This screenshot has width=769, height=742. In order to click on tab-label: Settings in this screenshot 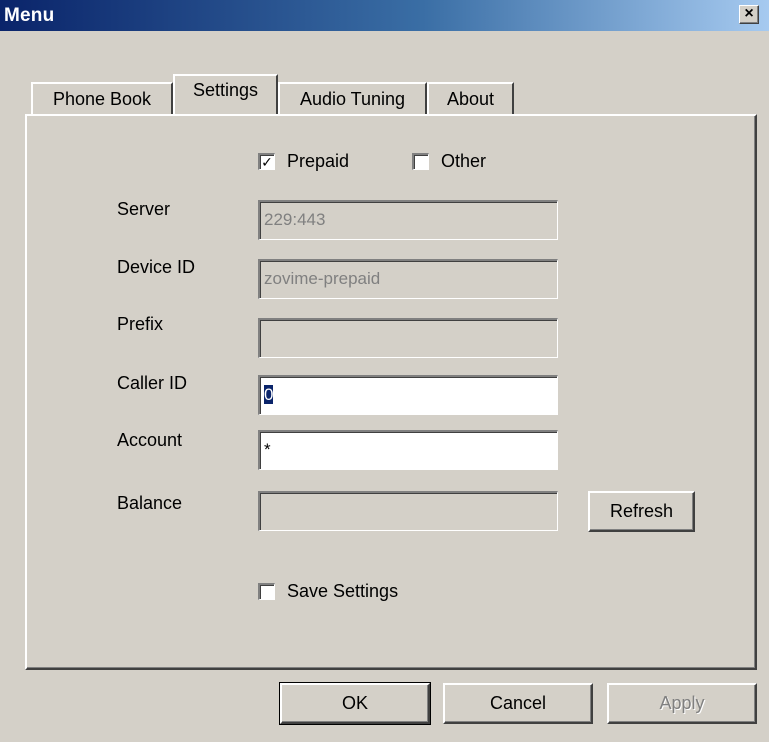, I will do `click(225, 90)`.